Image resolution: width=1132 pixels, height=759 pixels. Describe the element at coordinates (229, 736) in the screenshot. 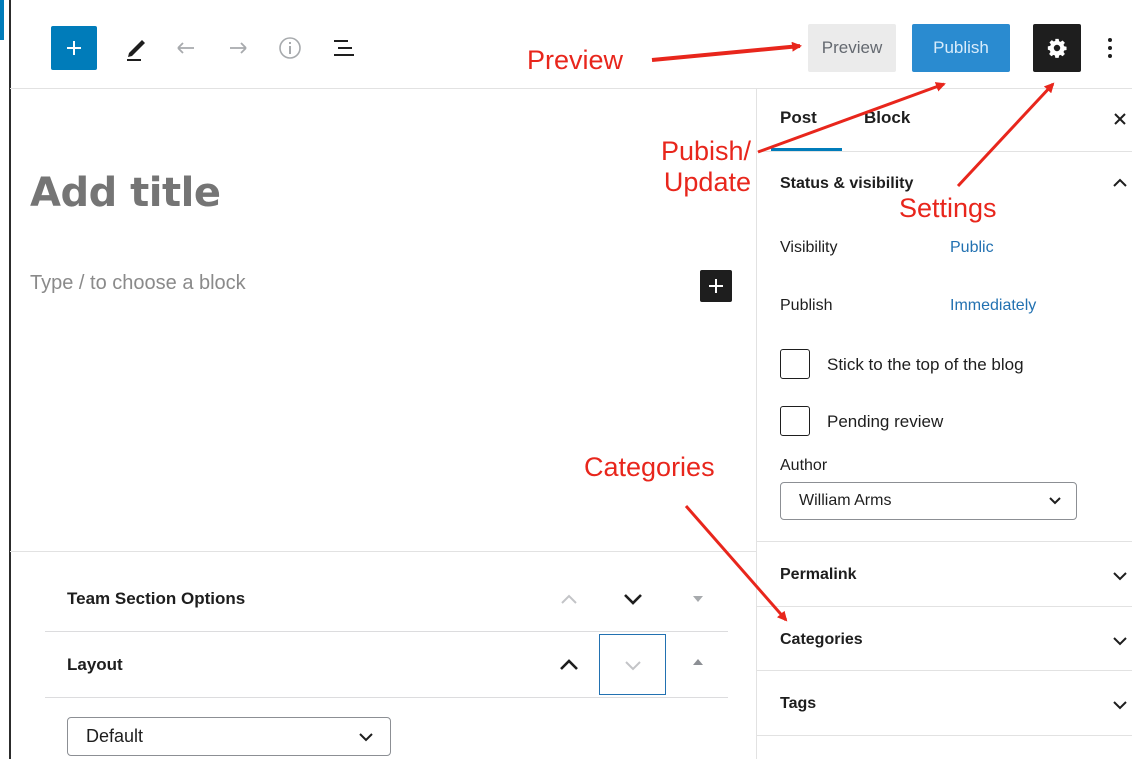

I see `layout-select: Default` at that location.